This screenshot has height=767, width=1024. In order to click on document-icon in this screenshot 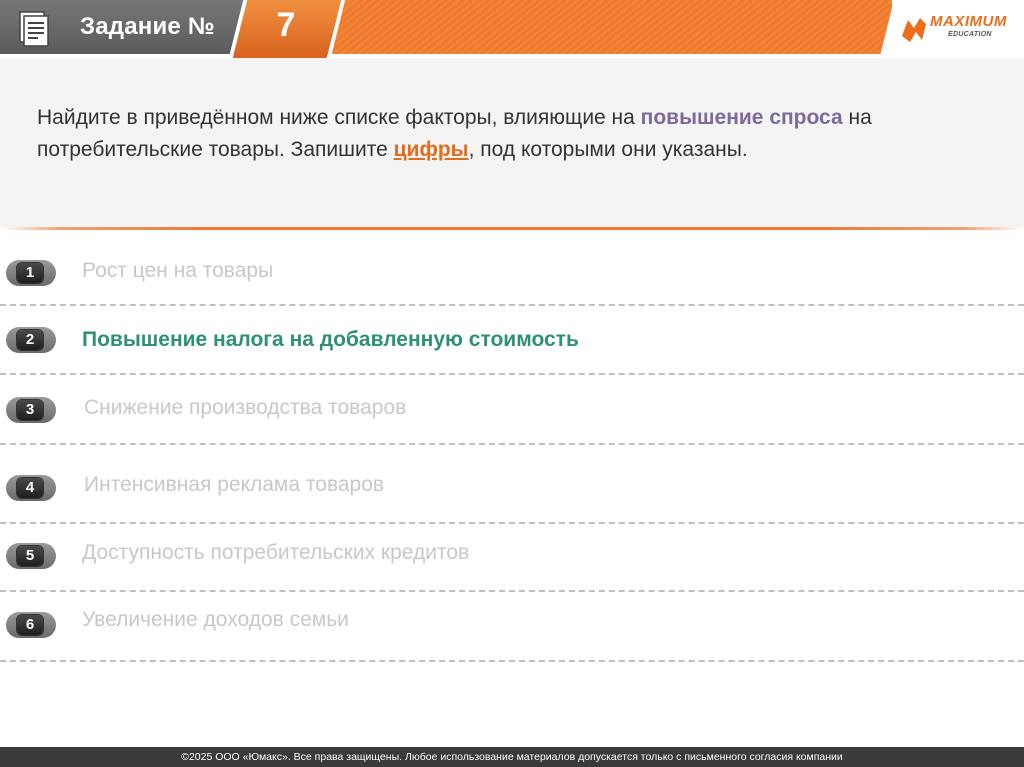, I will do `click(34, 29)`.